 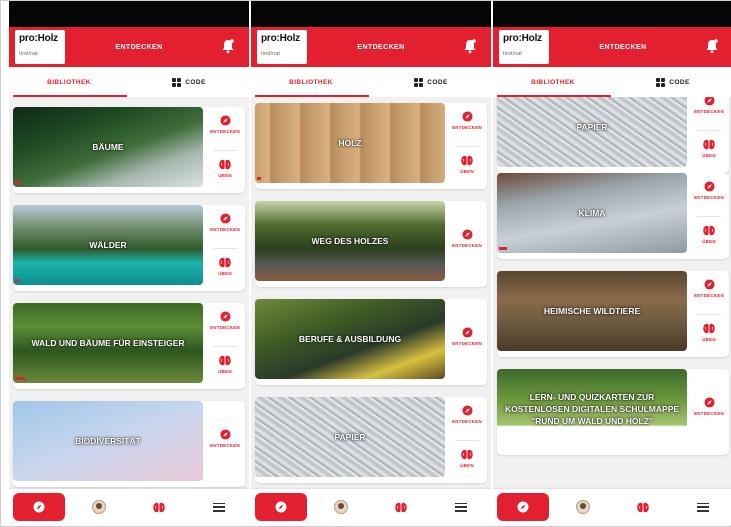 I want to click on card-actions: ENTDECKEN, so click(x=467, y=244).